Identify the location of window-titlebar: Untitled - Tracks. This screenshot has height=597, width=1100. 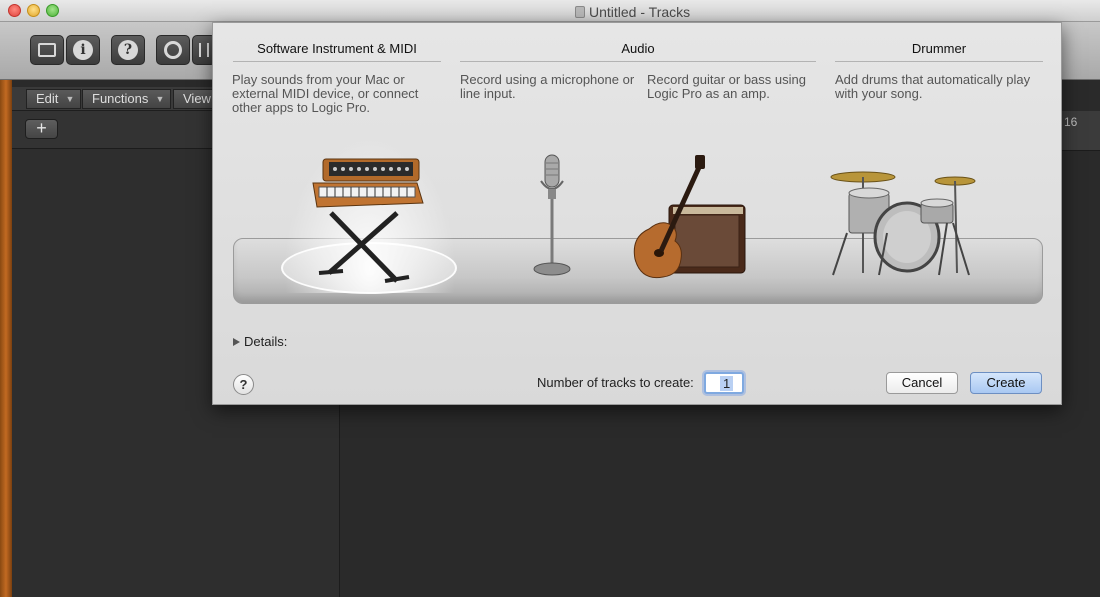
(550, 11).